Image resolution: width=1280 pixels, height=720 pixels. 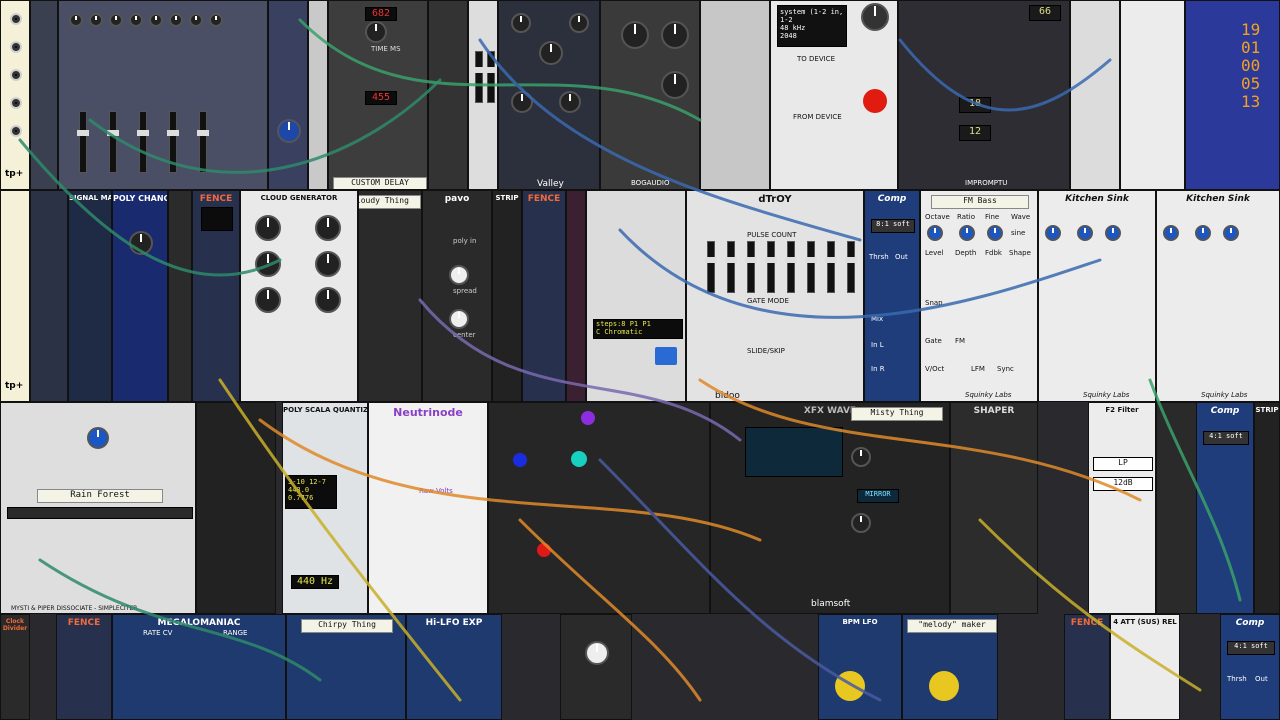 What do you see at coordinates (860, 667) in the screenshot?
I see `bpm-lfo-module: BPM LFO` at bounding box center [860, 667].